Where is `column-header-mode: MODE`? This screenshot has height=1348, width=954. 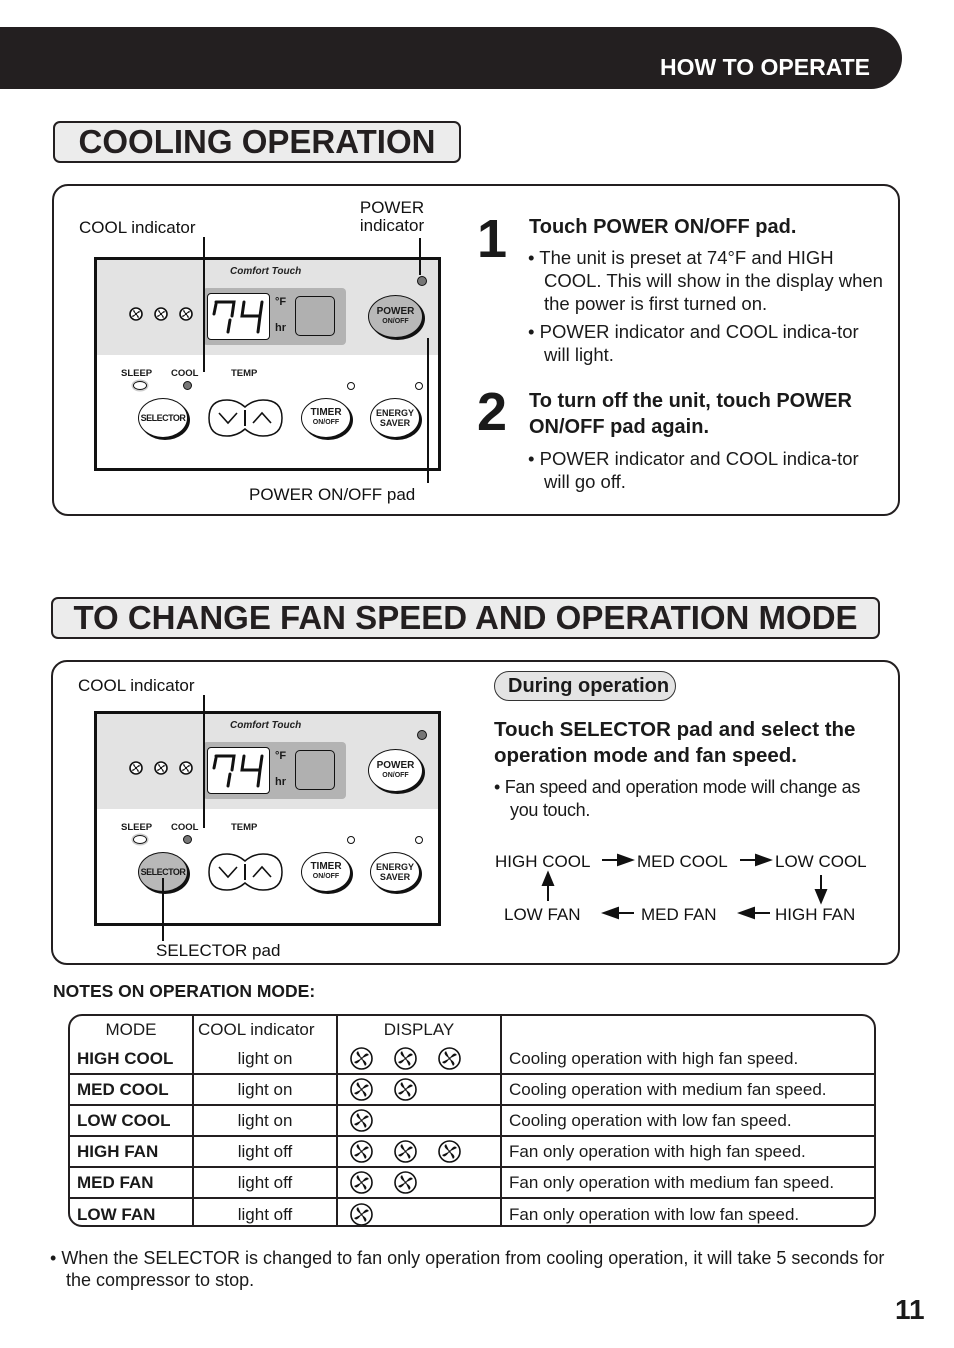 column-header-mode: MODE is located at coordinates (132, 1030).